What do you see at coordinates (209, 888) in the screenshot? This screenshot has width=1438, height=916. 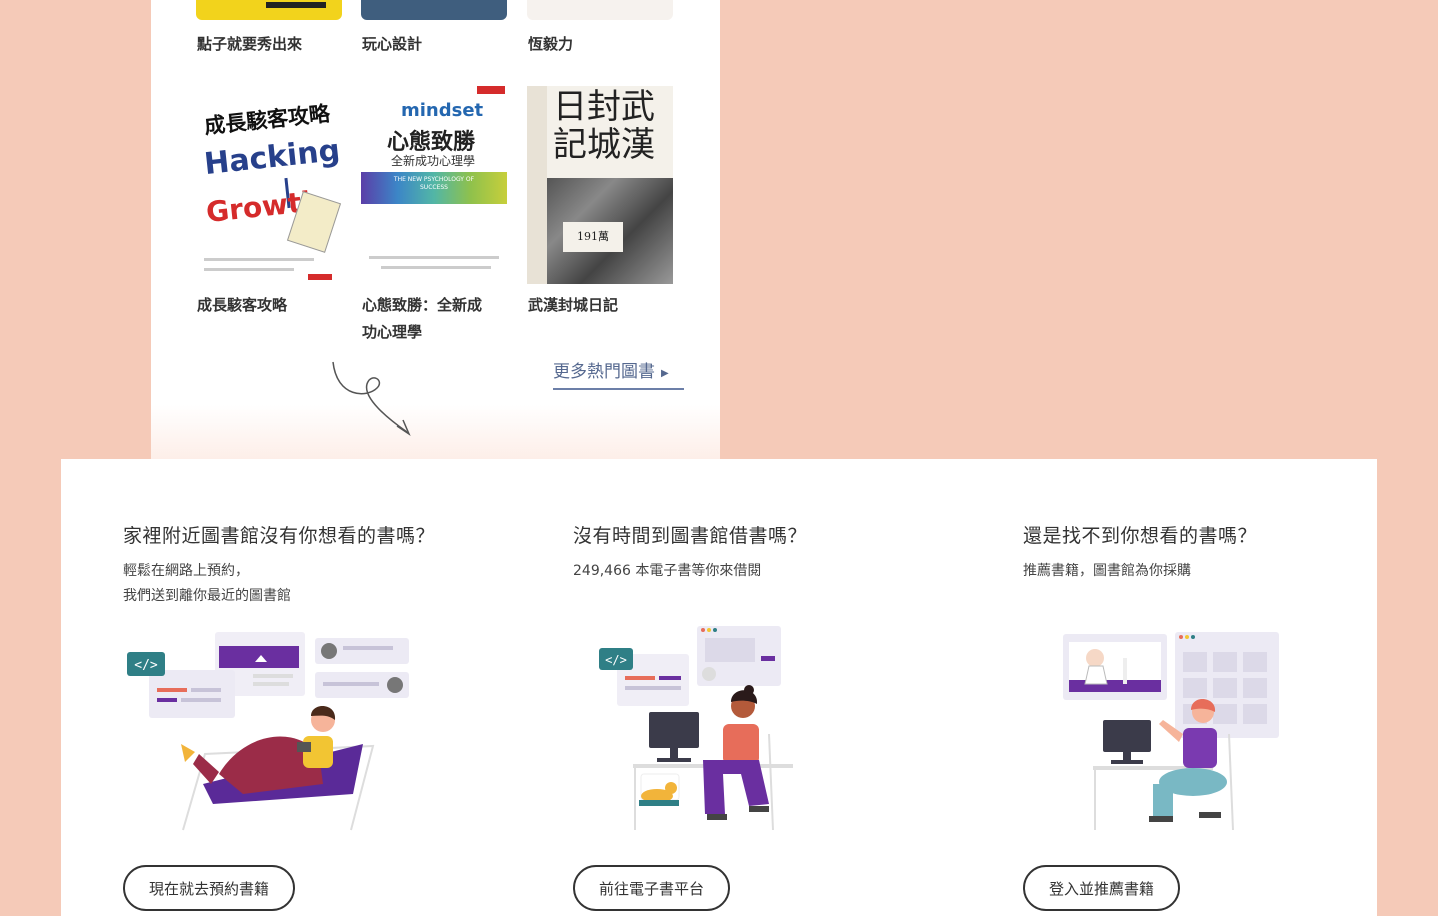 I see `reserve-books-button: 現在就去預約書籍` at bounding box center [209, 888].